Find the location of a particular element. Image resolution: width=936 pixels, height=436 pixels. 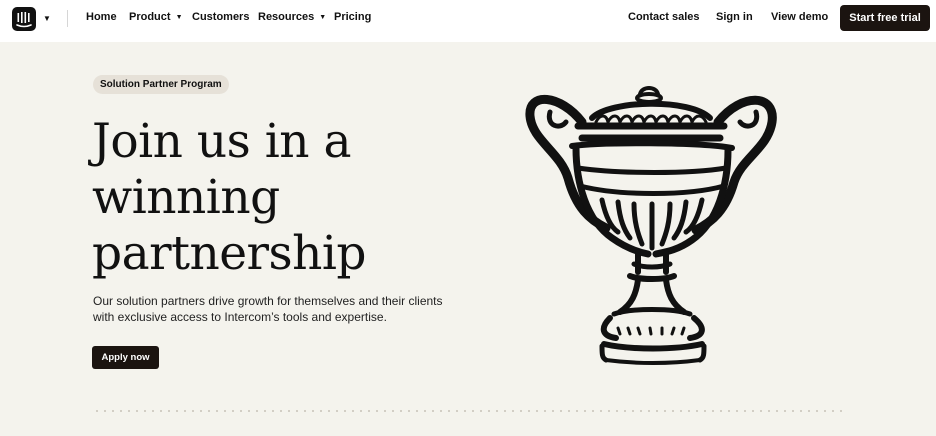

nav-home-label: Home is located at coordinates (101, 17).